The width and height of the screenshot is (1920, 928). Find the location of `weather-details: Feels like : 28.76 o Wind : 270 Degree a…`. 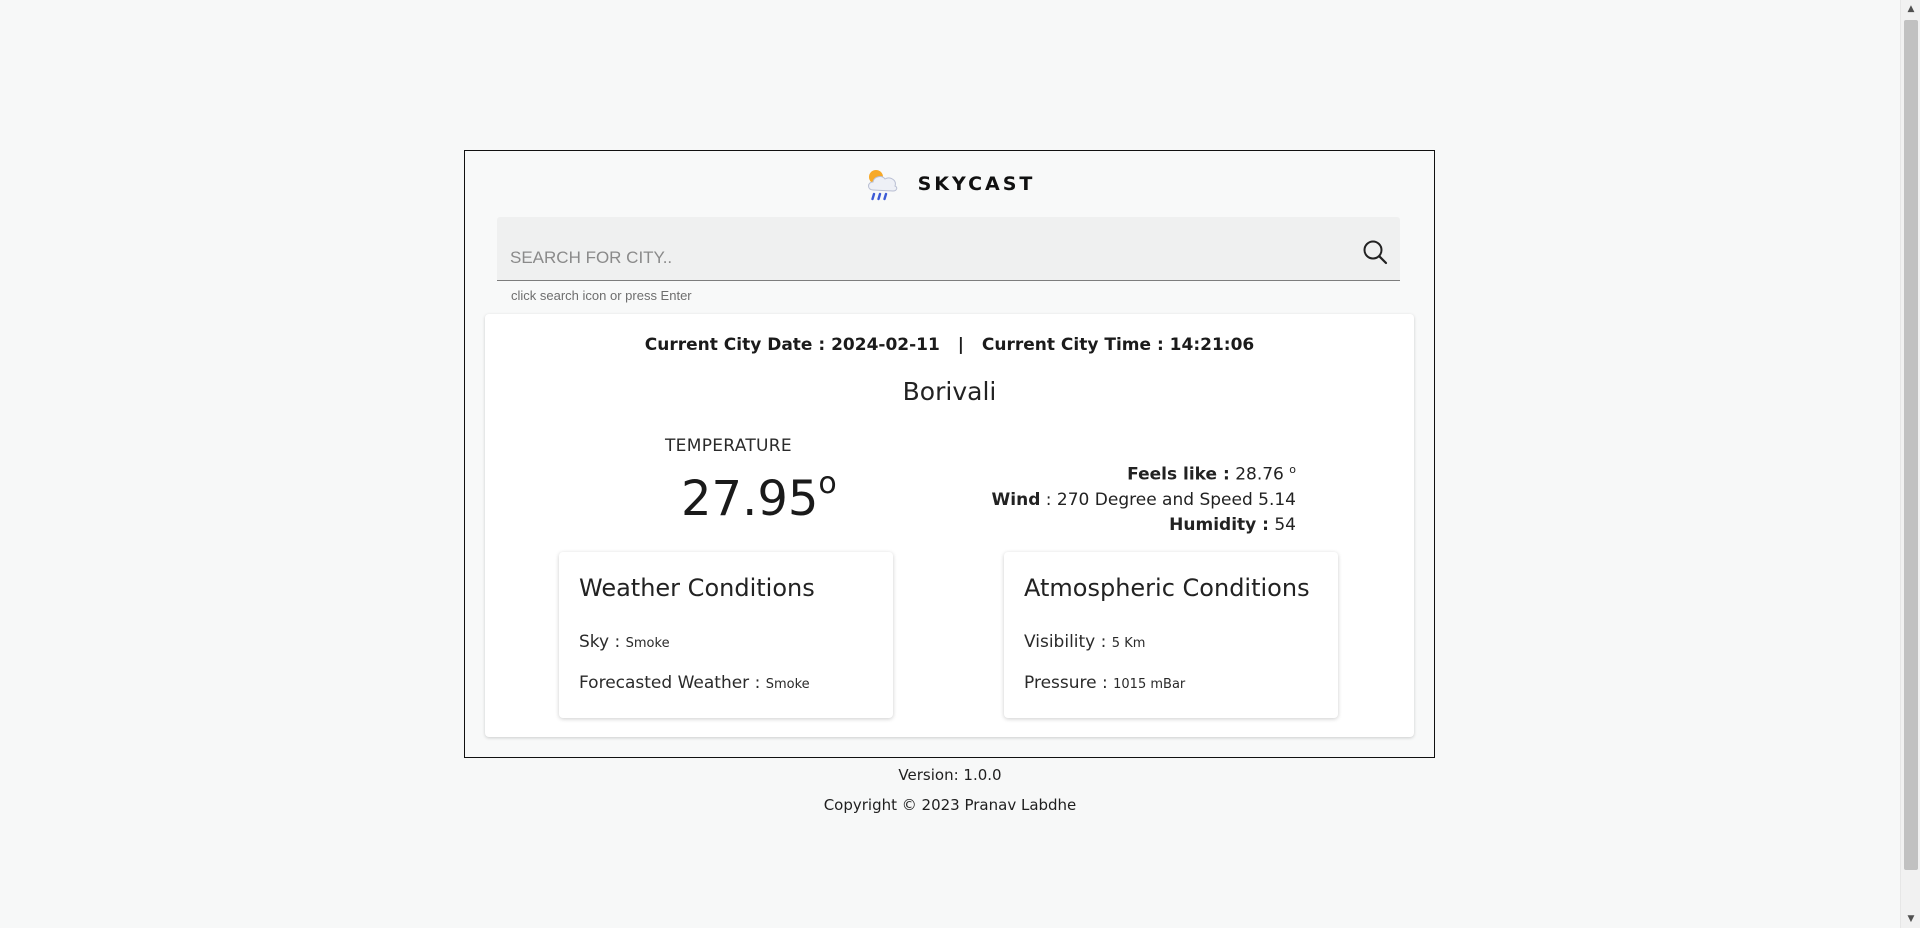

weather-details: Feels like : 28.76 o Wind : 270 Degree a… is located at coordinates (1144, 497).